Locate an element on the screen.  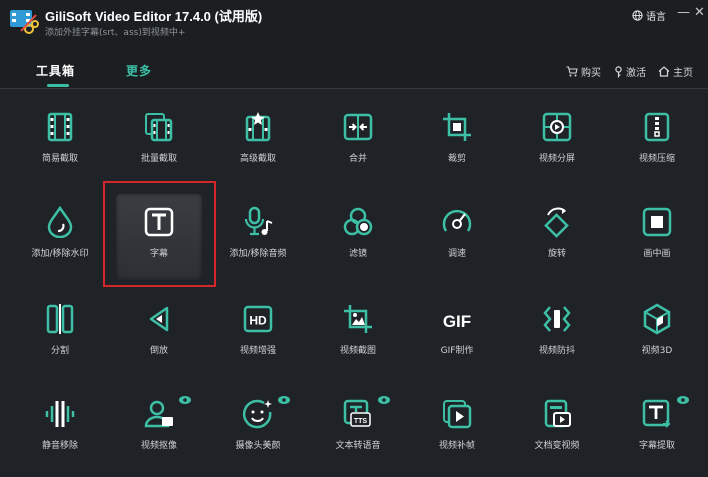
tool-subtitle-extract: 字幕提取 is located at coordinates (657, 424).